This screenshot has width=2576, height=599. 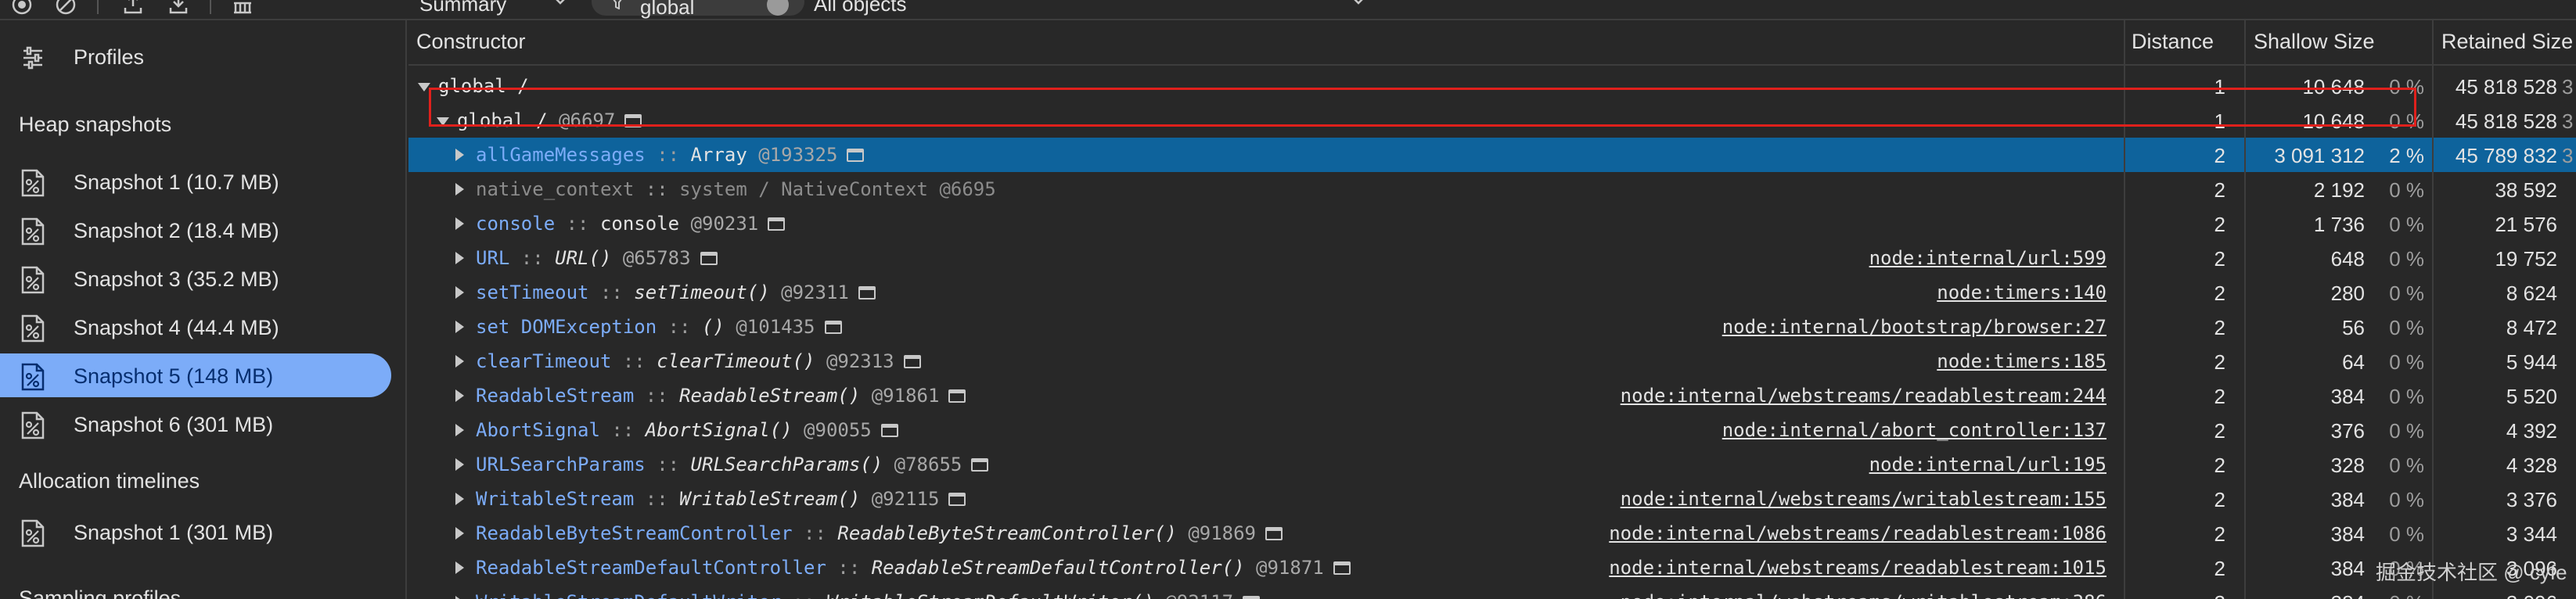 I want to click on object-id: @92115, so click(x=905, y=499).